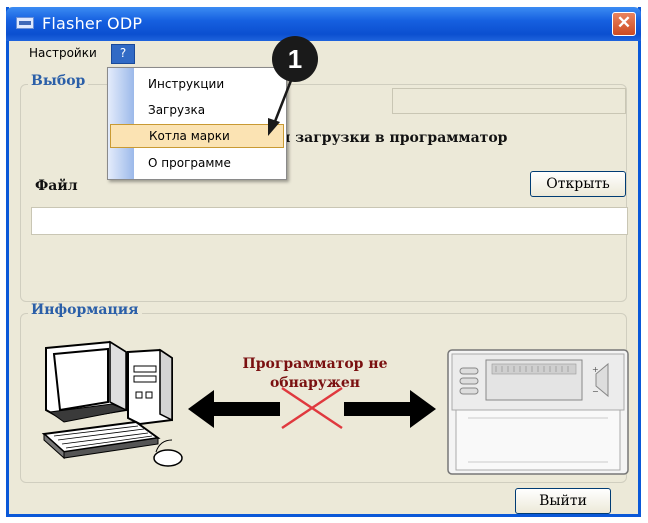 This screenshot has height=523, width=648. I want to click on device-status-text: Программатор не обнаружен, so click(315, 374).